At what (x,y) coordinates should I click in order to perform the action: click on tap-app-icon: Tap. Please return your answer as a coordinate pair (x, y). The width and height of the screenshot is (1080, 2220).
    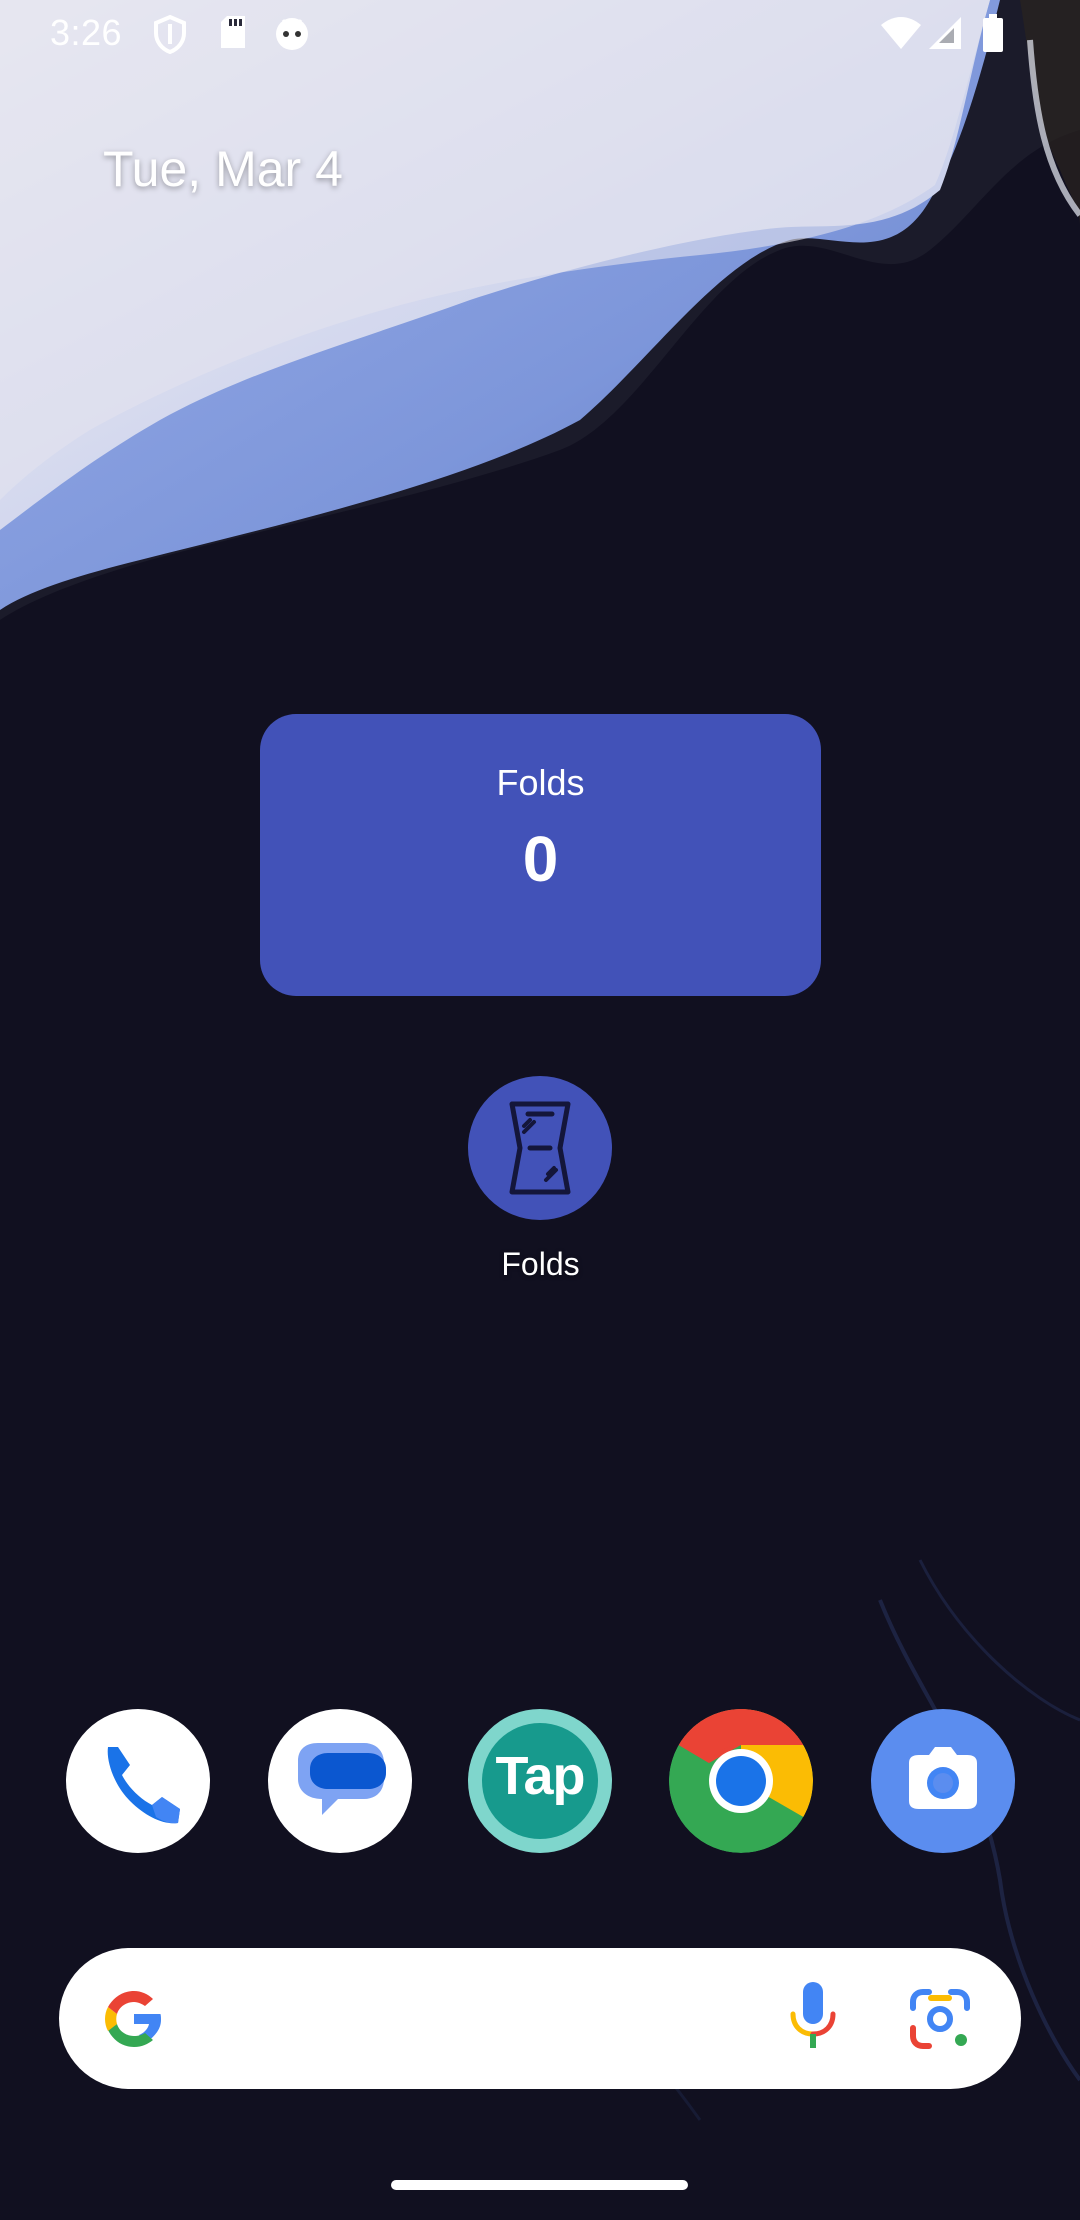
    Looking at the image, I should click on (540, 1781).